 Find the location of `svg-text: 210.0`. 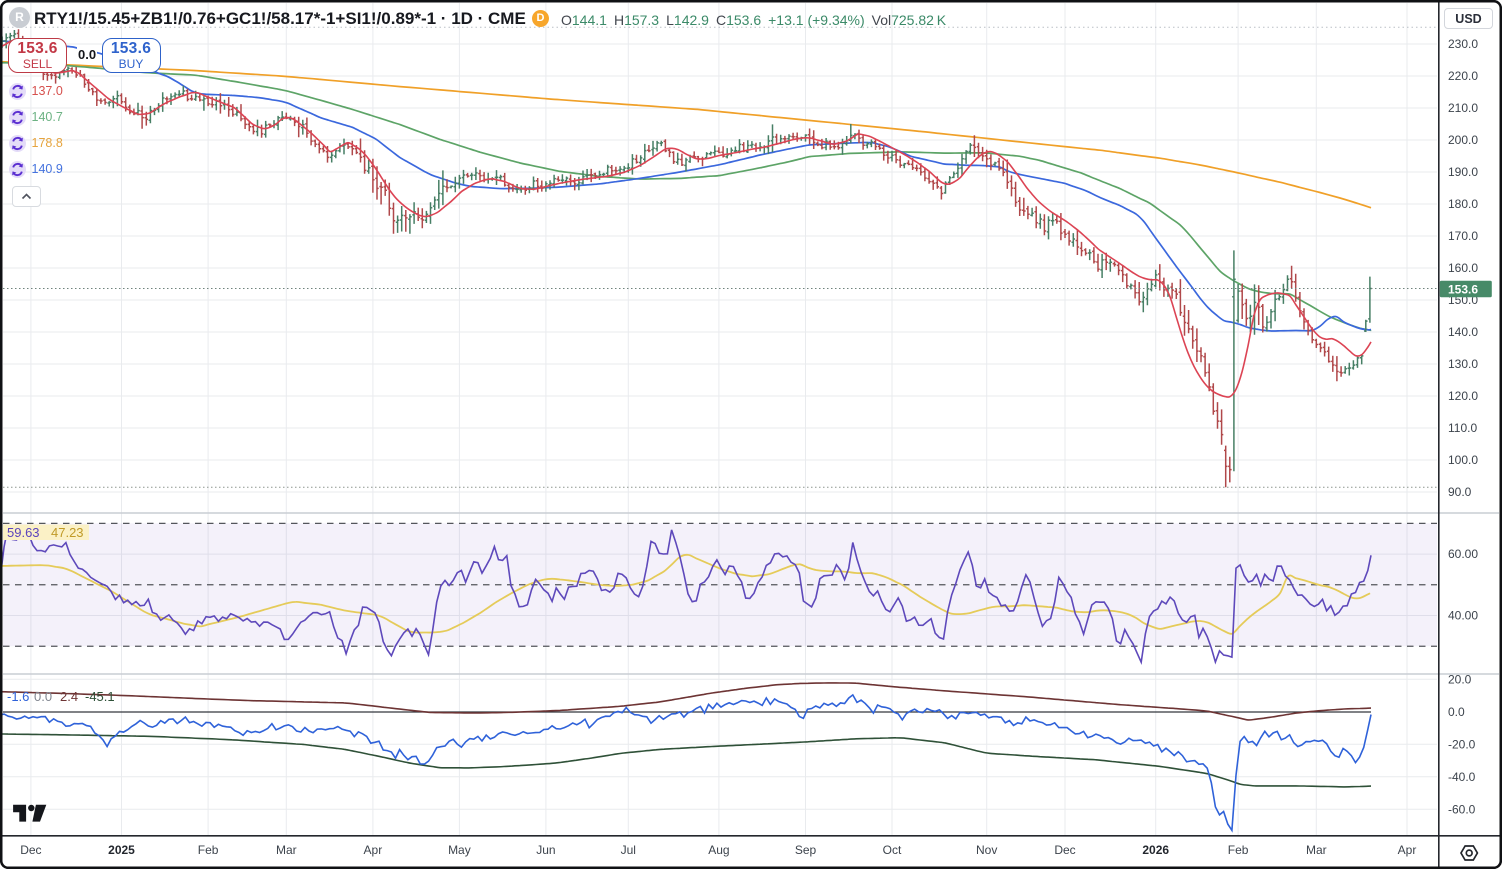

svg-text: 210.0 is located at coordinates (1463, 108).